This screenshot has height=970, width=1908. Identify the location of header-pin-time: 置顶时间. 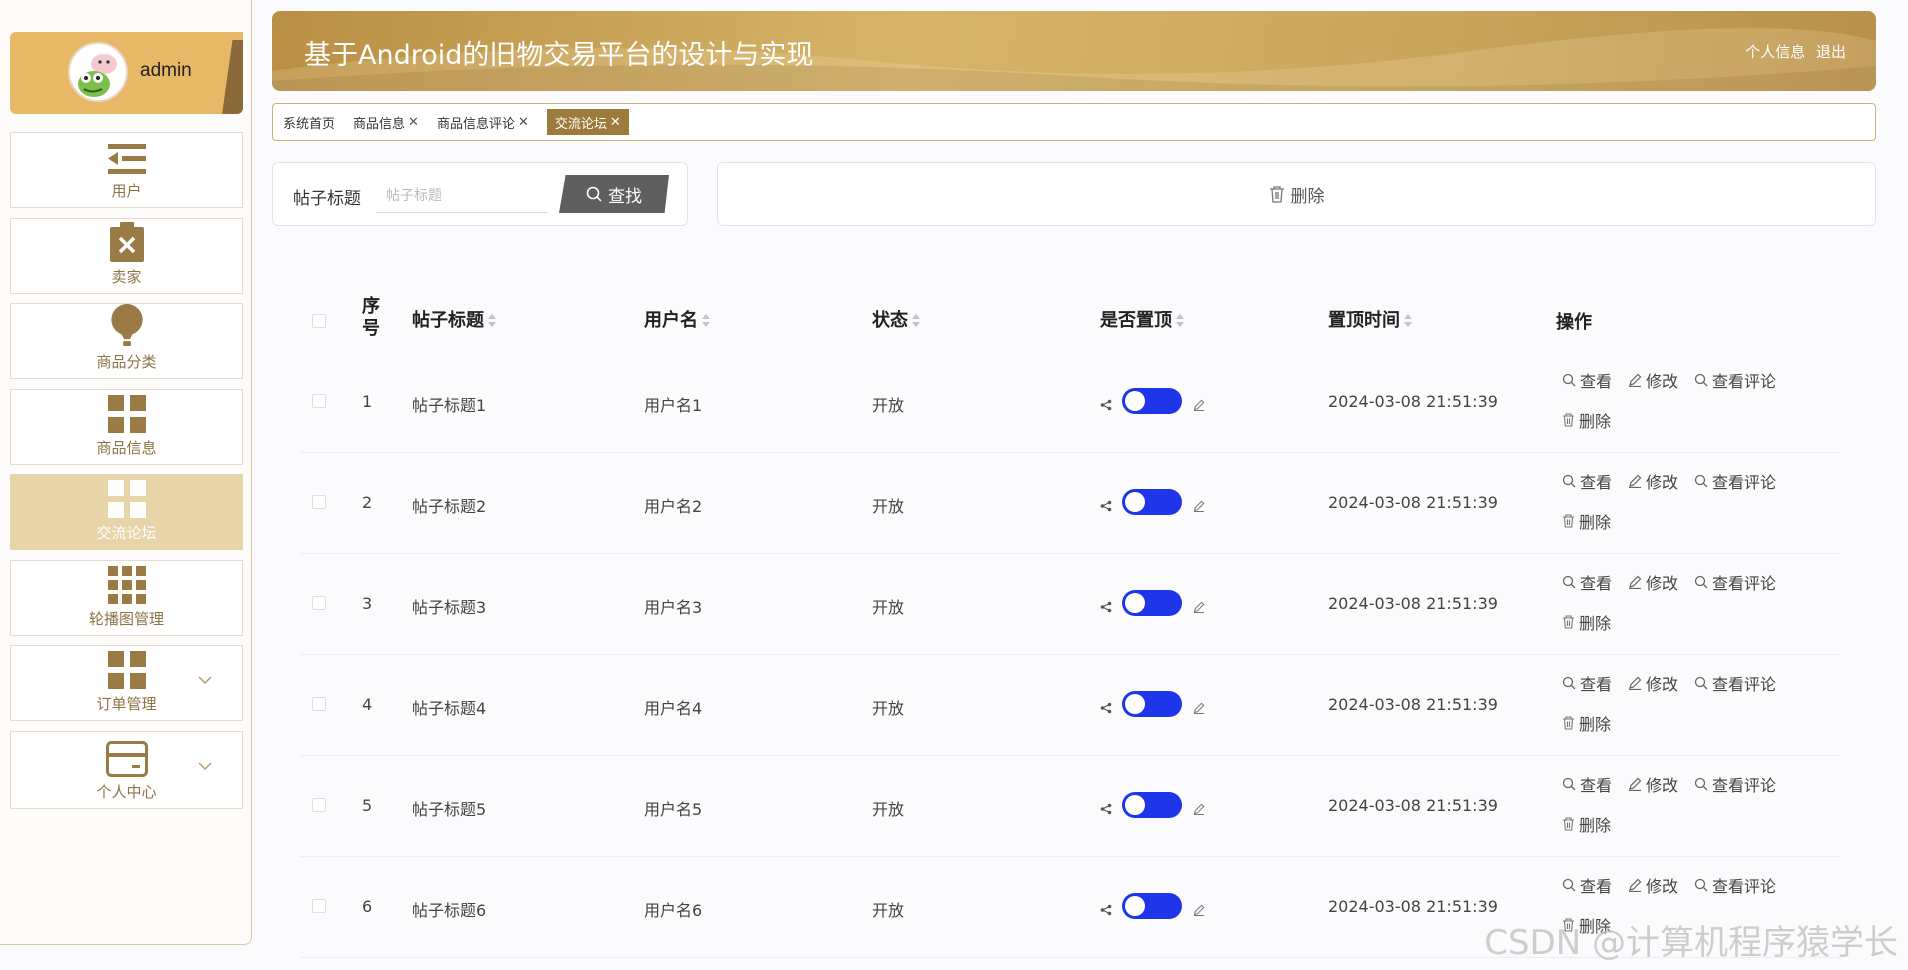
(1370, 319).